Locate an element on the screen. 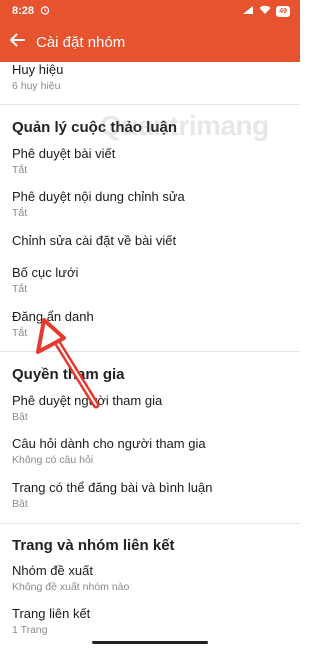 This screenshot has width=320, height=650. back-arrow-icon is located at coordinates (17, 42).